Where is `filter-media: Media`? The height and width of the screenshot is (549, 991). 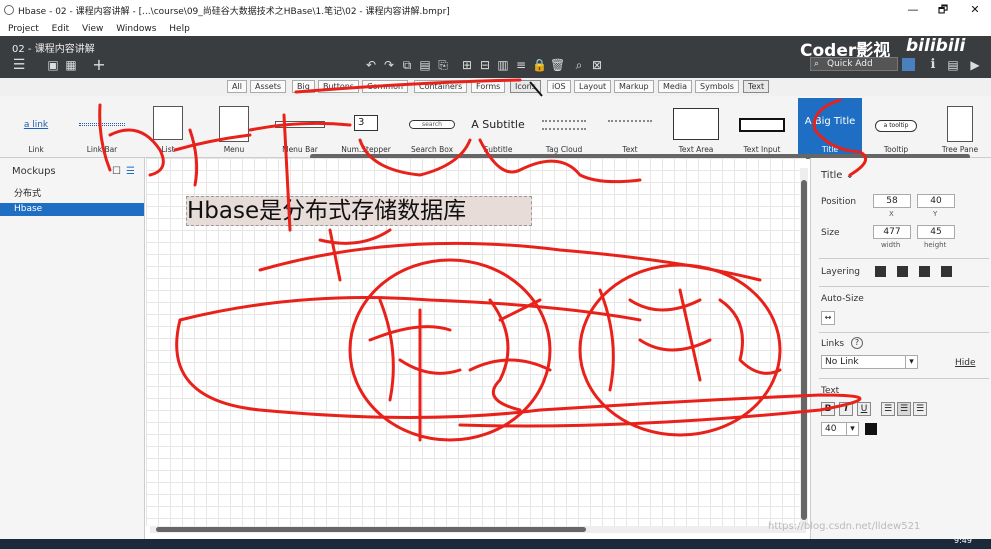
filter-media: Media is located at coordinates (675, 86).